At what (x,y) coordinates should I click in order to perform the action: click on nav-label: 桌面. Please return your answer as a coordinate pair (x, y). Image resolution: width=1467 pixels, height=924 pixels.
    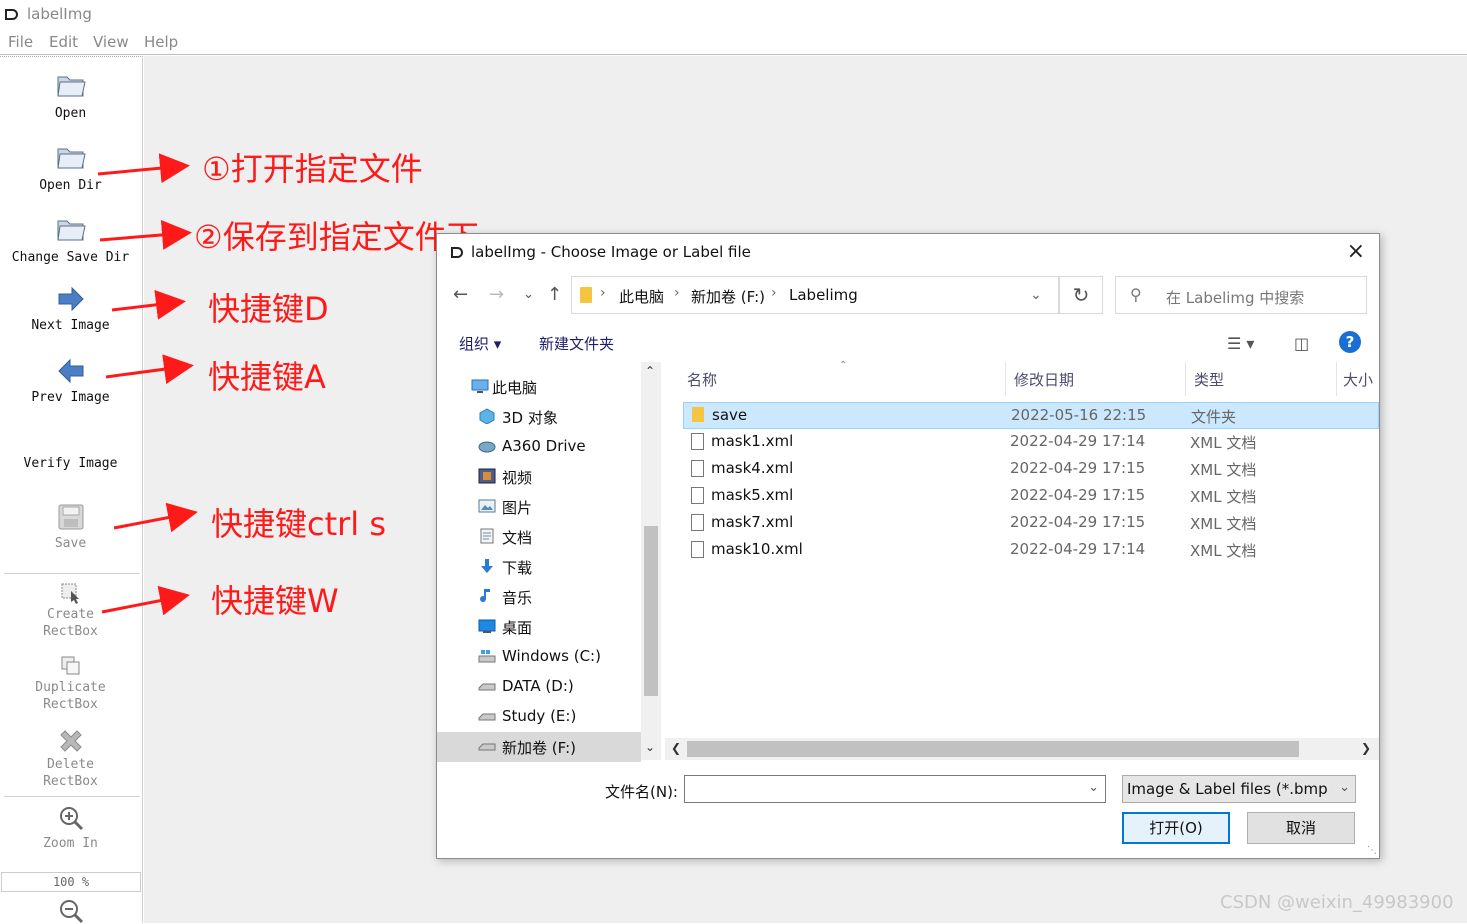
    Looking at the image, I should click on (517, 628).